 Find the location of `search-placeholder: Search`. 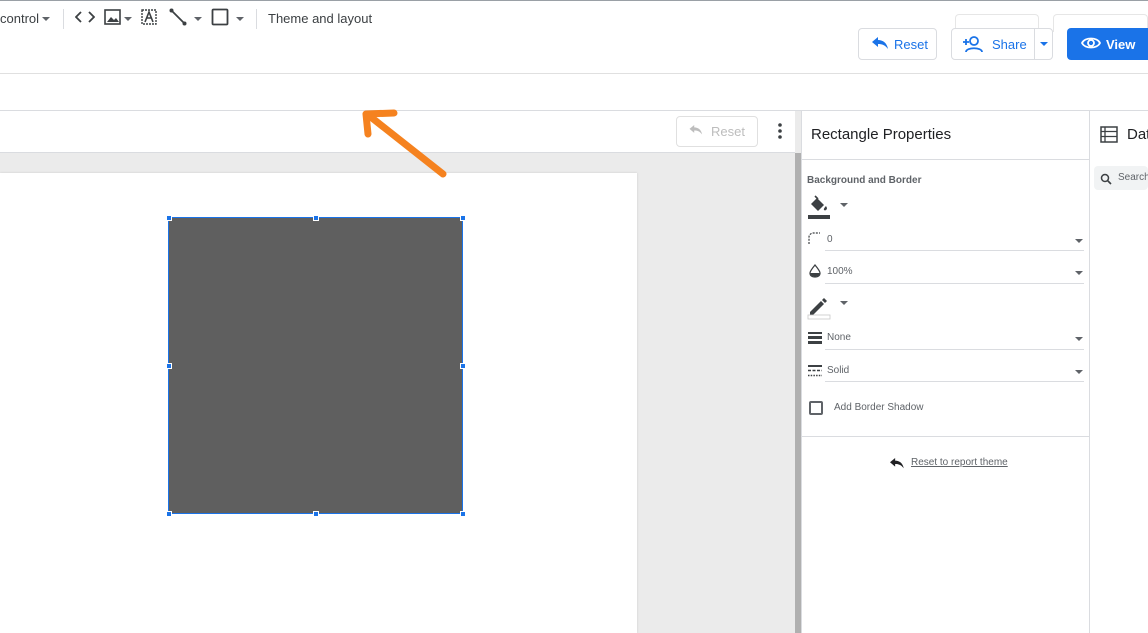

search-placeholder: Search is located at coordinates (1133, 177).